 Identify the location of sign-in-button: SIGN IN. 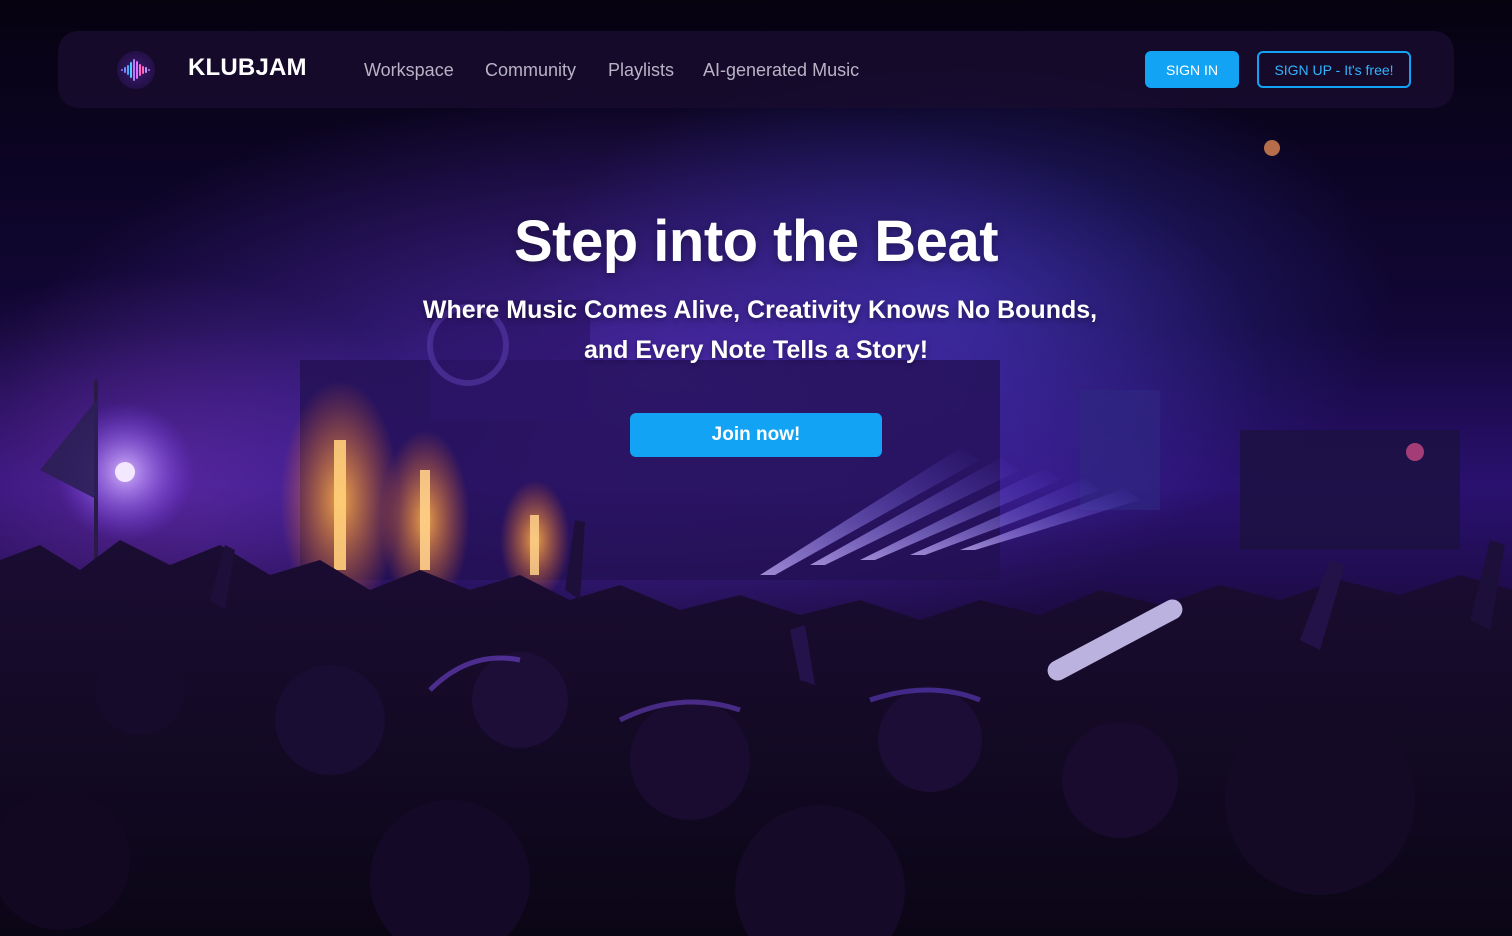
(1192, 69).